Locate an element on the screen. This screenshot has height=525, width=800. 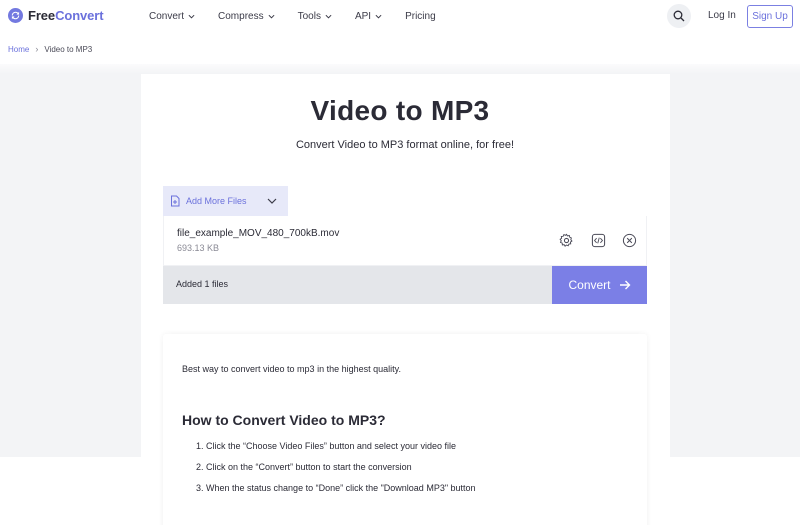
how-to-heading: How to Convert Video to MP3? is located at coordinates (284, 420).